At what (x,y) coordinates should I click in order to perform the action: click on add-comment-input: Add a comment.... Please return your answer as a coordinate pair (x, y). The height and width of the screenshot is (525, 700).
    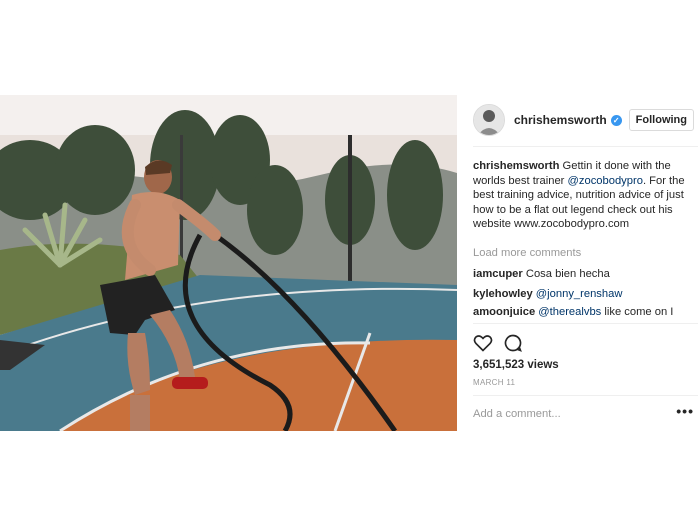
    Looking at the image, I should click on (517, 414).